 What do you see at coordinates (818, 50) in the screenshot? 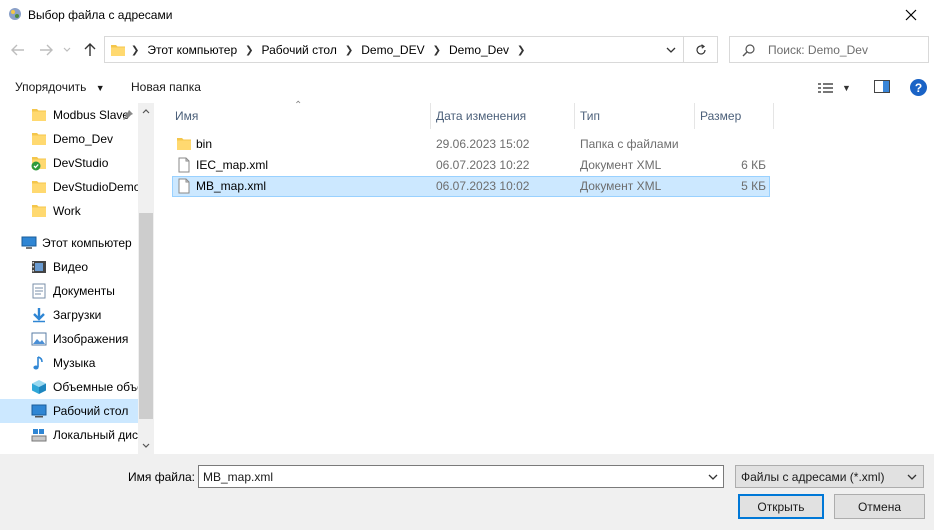
I see `search-input: Поиск: Demo_Dev` at bounding box center [818, 50].